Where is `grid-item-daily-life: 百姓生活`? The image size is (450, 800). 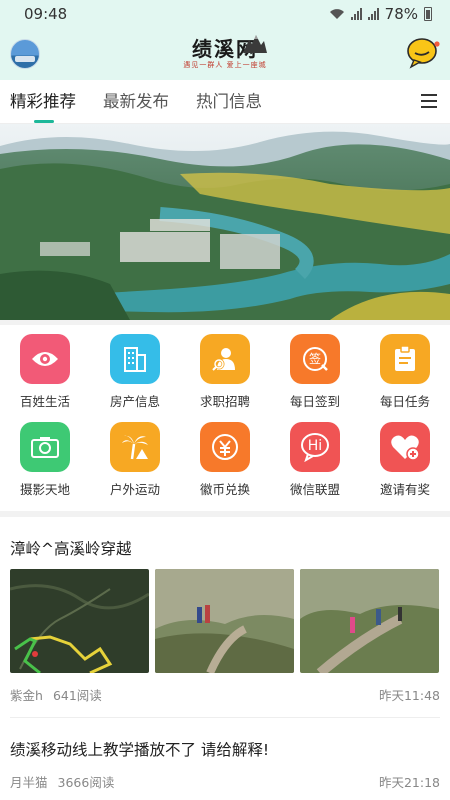
grid-item-daily-life: 百姓生活 is located at coordinates (45, 378).